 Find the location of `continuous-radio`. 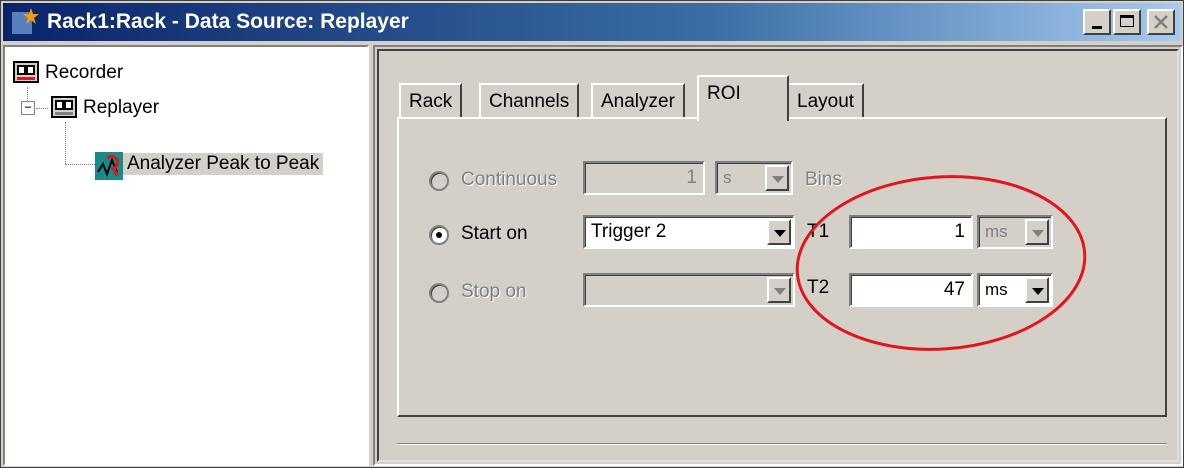

continuous-radio is located at coordinates (439, 181).